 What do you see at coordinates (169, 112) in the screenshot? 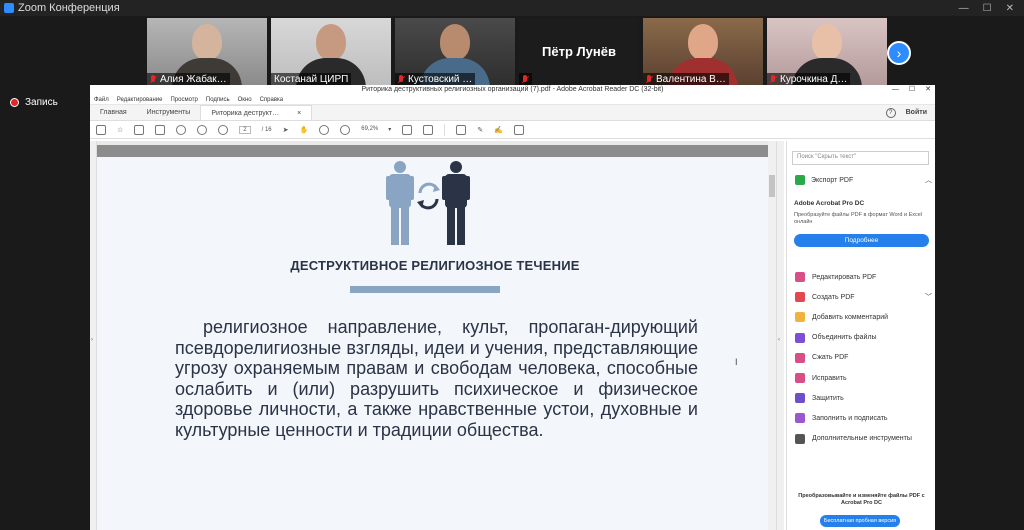
I see `tab-tools: Инструменты` at bounding box center [169, 112].